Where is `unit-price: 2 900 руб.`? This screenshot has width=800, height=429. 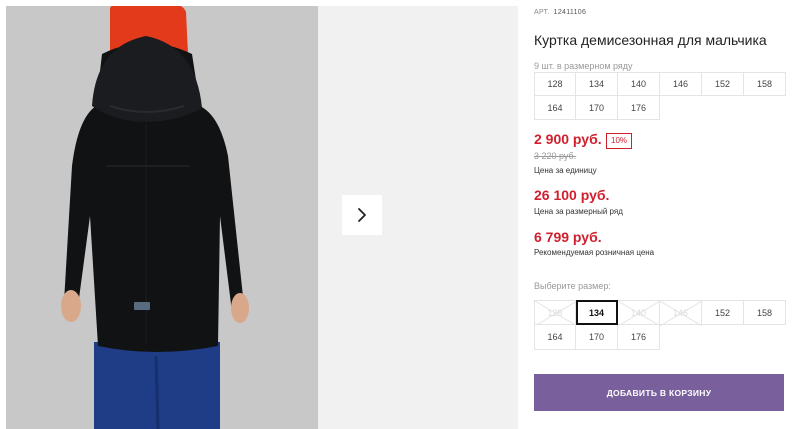
unit-price: 2 900 руб. is located at coordinates (568, 139).